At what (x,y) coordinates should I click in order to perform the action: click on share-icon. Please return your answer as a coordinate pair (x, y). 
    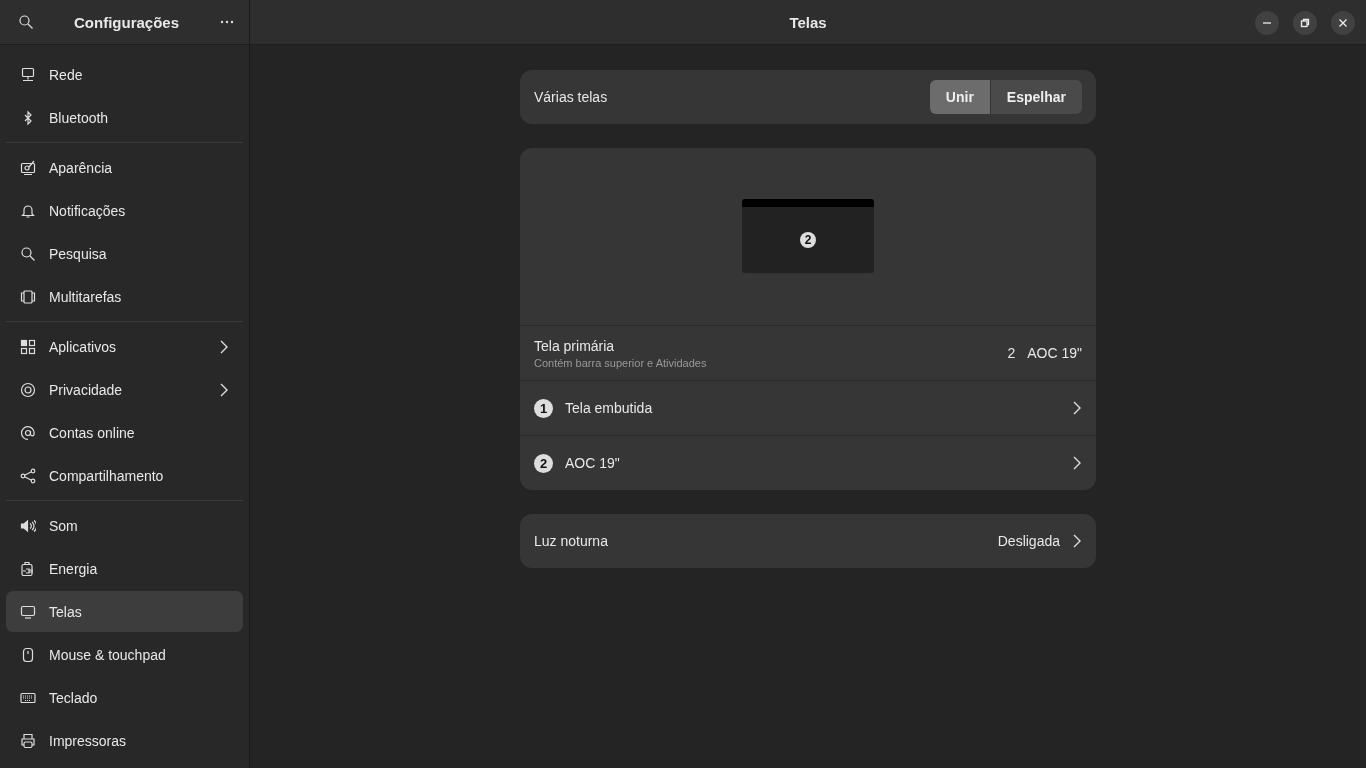
    Looking at the image, I should click on (28, 475).